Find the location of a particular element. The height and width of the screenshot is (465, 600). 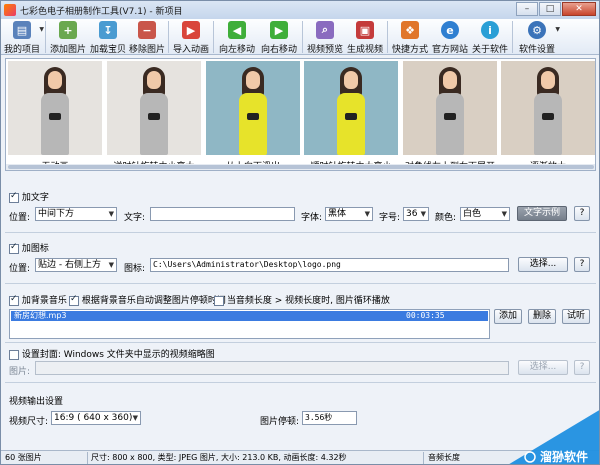

gallery-thumbnail: 无动画 is located at coordinates (55, 115).